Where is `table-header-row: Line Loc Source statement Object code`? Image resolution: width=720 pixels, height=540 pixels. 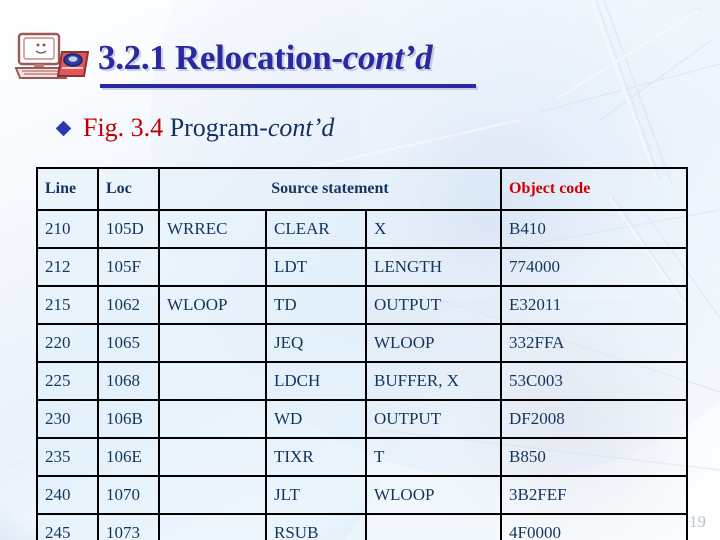
table-header-row: Line Loc Source statement Object code is located at coordinates (362, 189).